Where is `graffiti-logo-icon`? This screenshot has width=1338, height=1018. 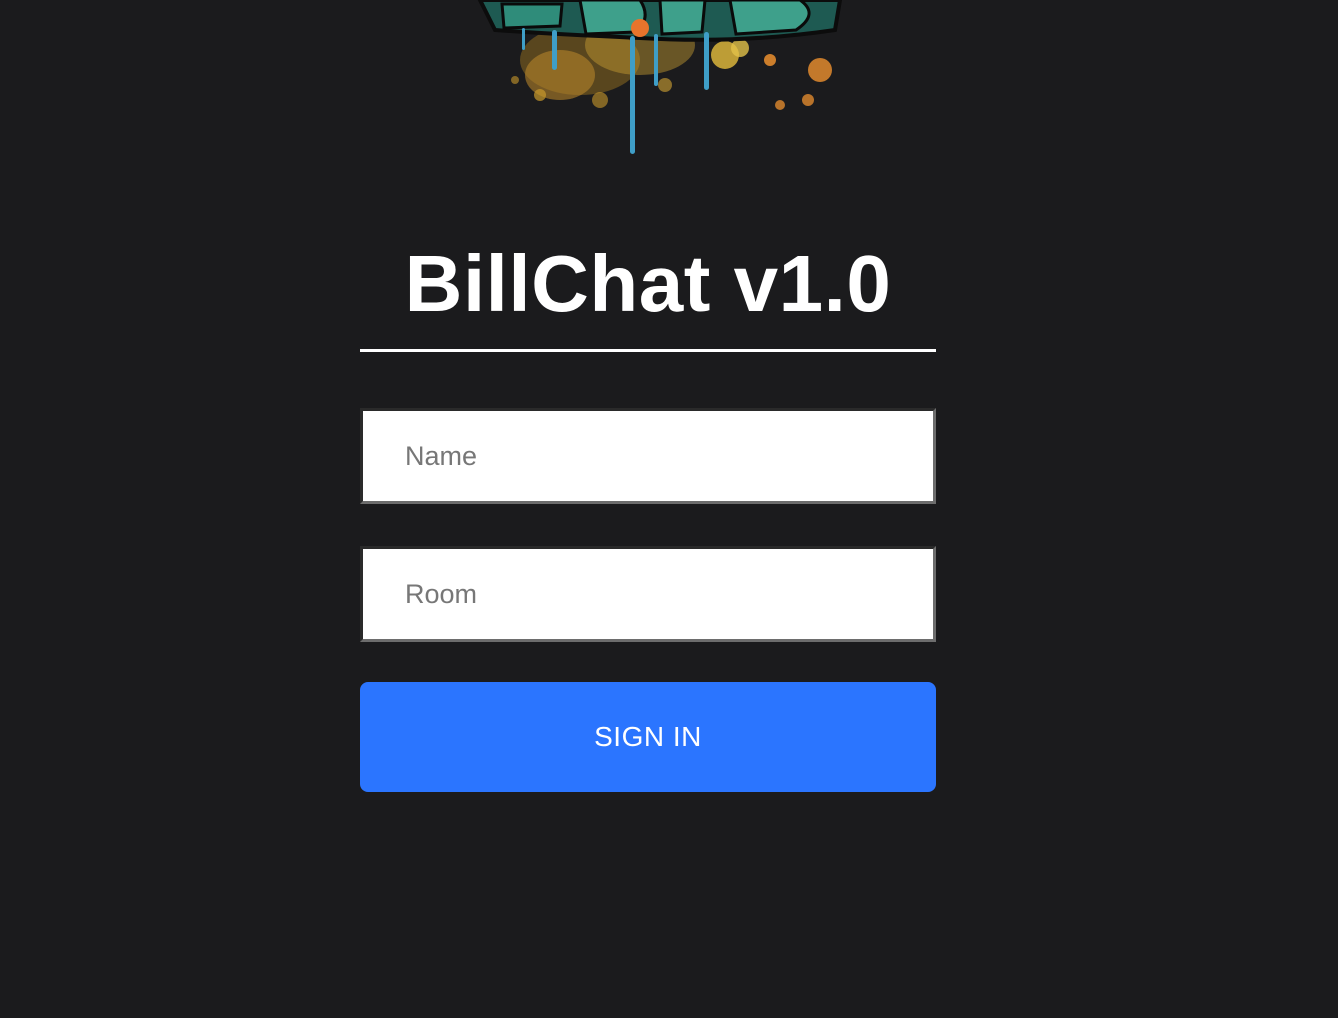
graffiti-logo-icon is located at coordinates (660, 77).